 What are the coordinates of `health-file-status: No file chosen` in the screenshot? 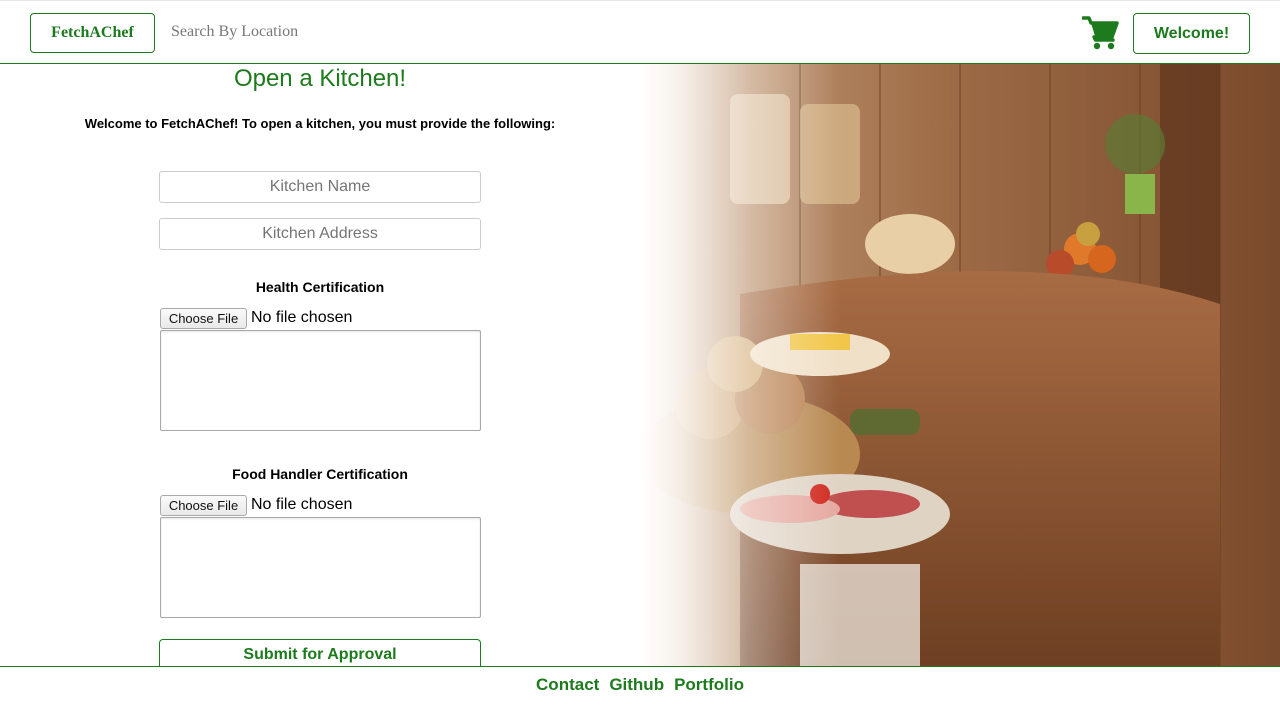 It's located at (302, 317).